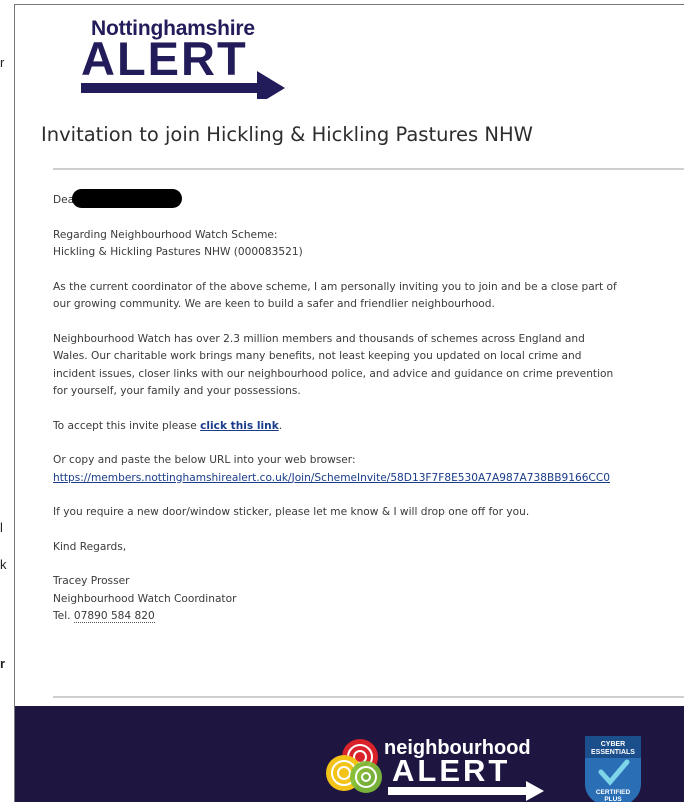  Describe the element at coordinates (354, 766) in the screenshot. I see `target-rings-icon` at that location.